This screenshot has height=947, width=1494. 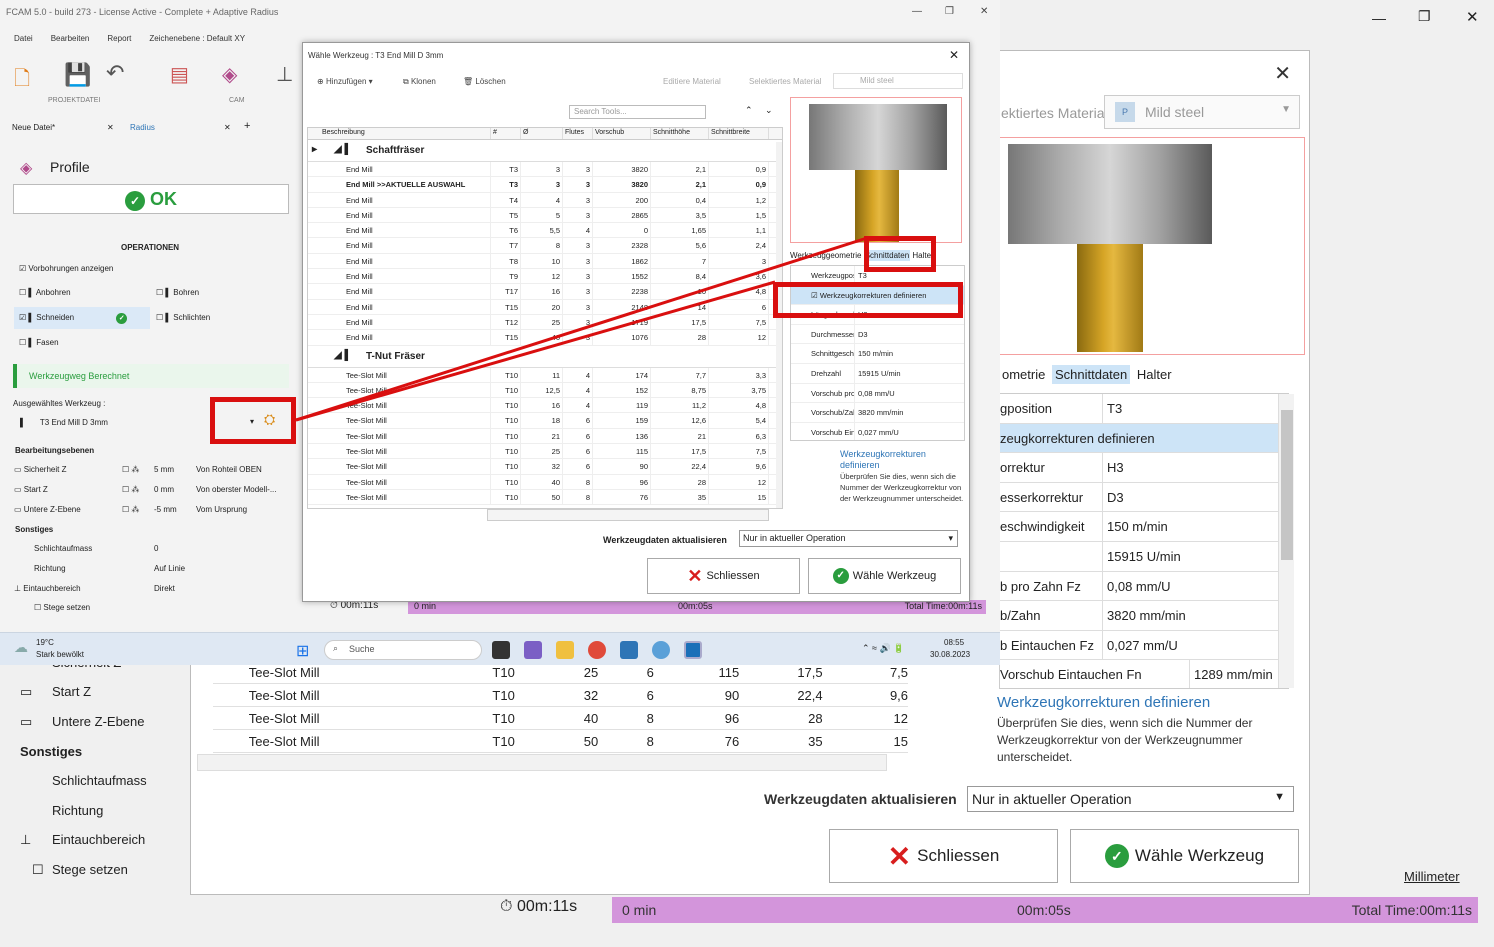 What do you see at coordinates (581, 329) in the screenshot?
I see `annotation-lines` at bounding box center [581, 329].